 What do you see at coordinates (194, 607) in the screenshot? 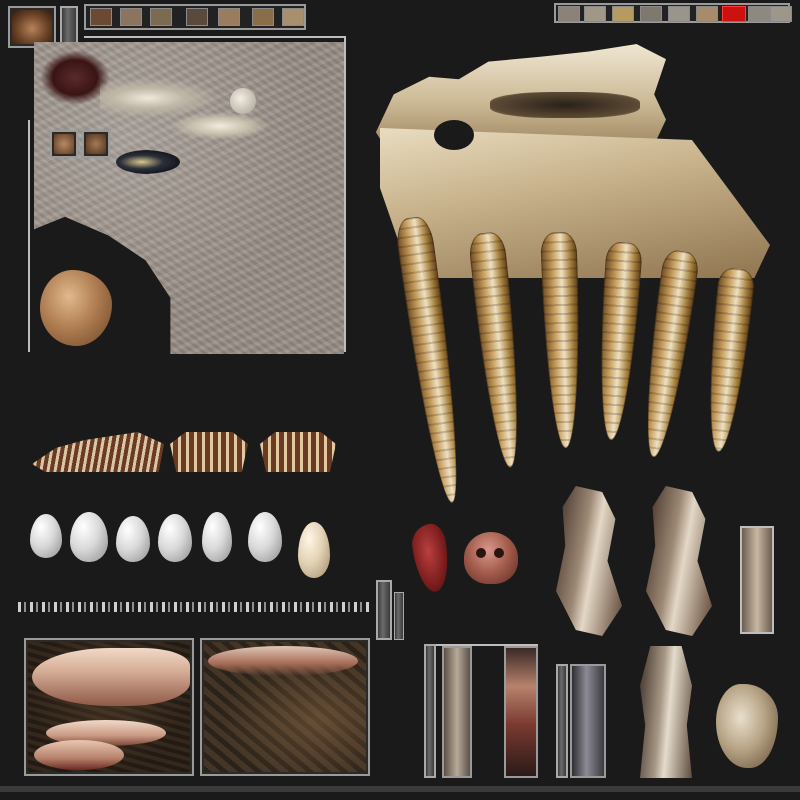
I see `ornament-border-strip` at bounding box center [194, 607].